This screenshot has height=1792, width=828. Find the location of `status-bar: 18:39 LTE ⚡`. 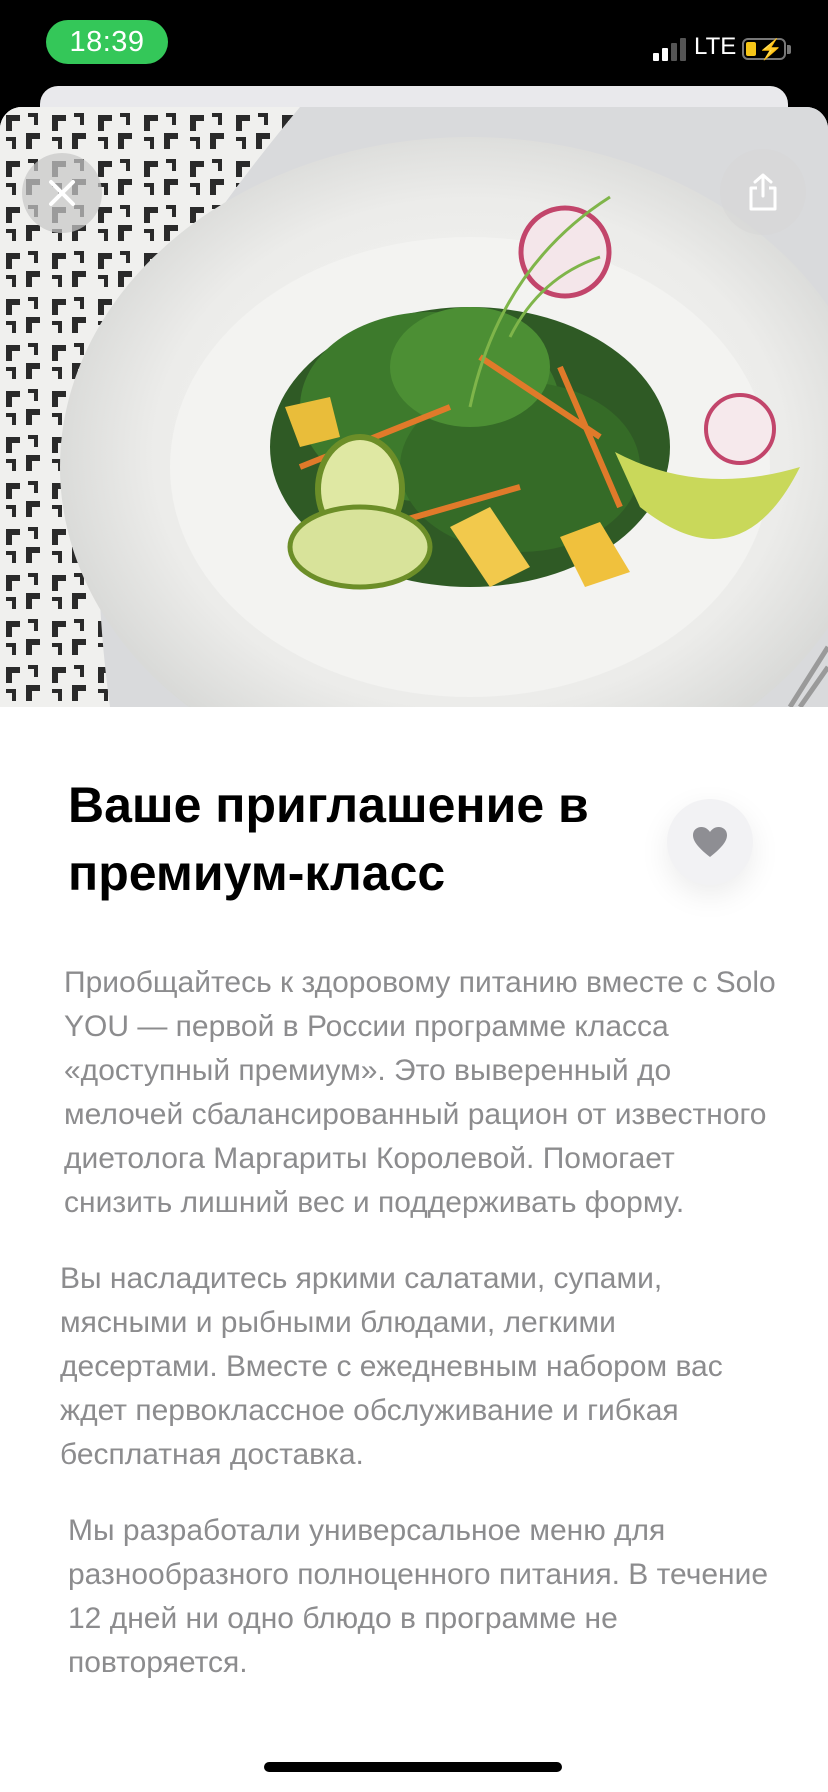

status-bar: 18:39 LTE ⚡ is located at coordinates (414, 47).